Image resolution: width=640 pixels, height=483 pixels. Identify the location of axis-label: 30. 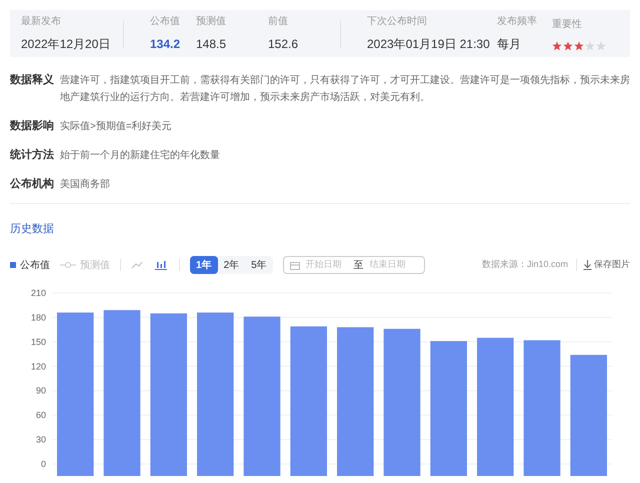
(41, 439).